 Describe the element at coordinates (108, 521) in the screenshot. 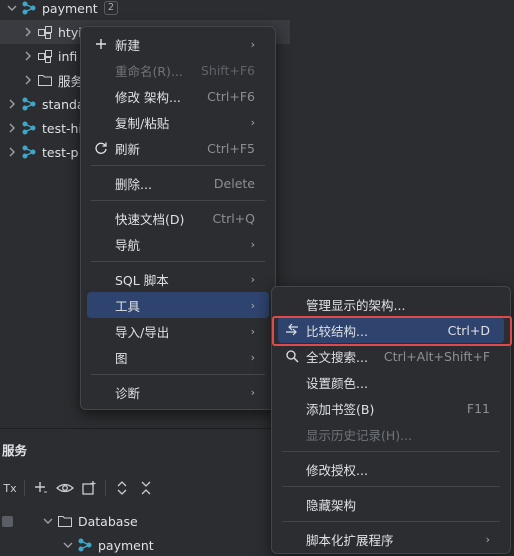

I see `tree-label: Database` at that location.